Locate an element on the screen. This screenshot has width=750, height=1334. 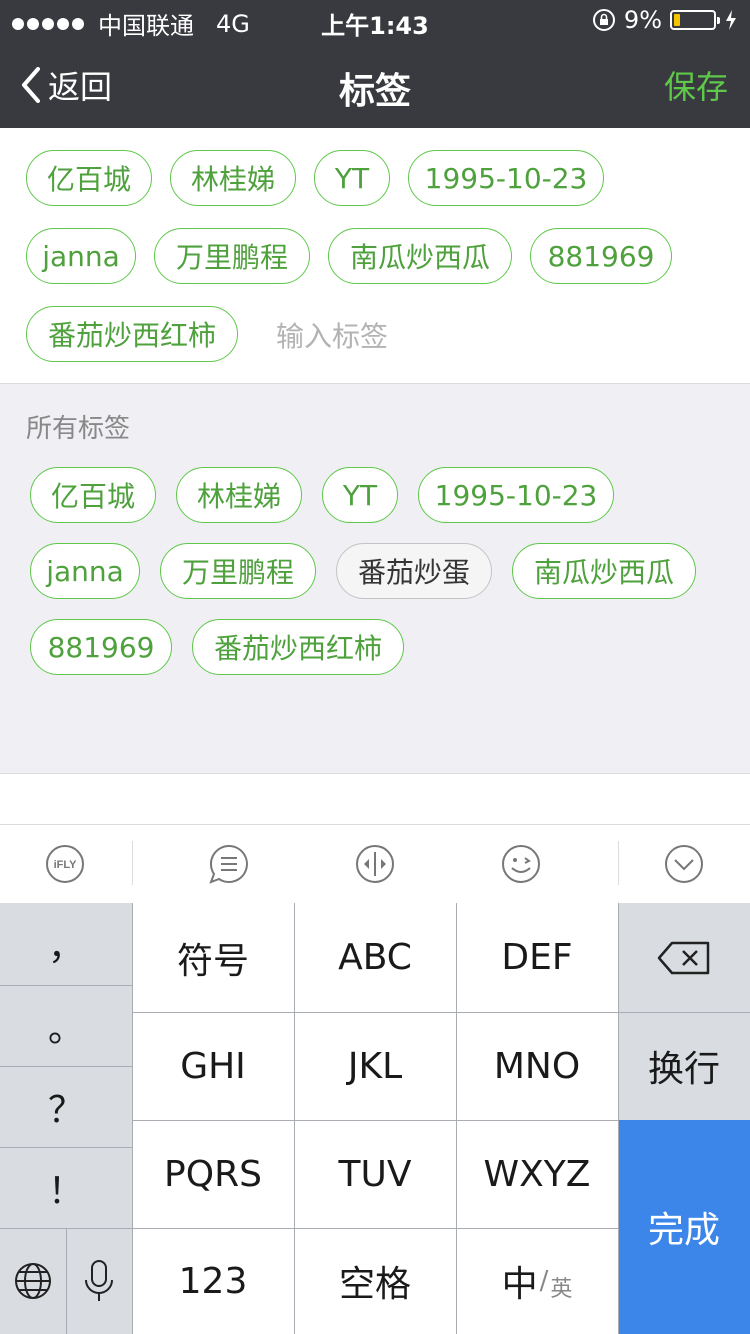
keyboard-toolbar: iFLY is located at coordinates (375, 864).